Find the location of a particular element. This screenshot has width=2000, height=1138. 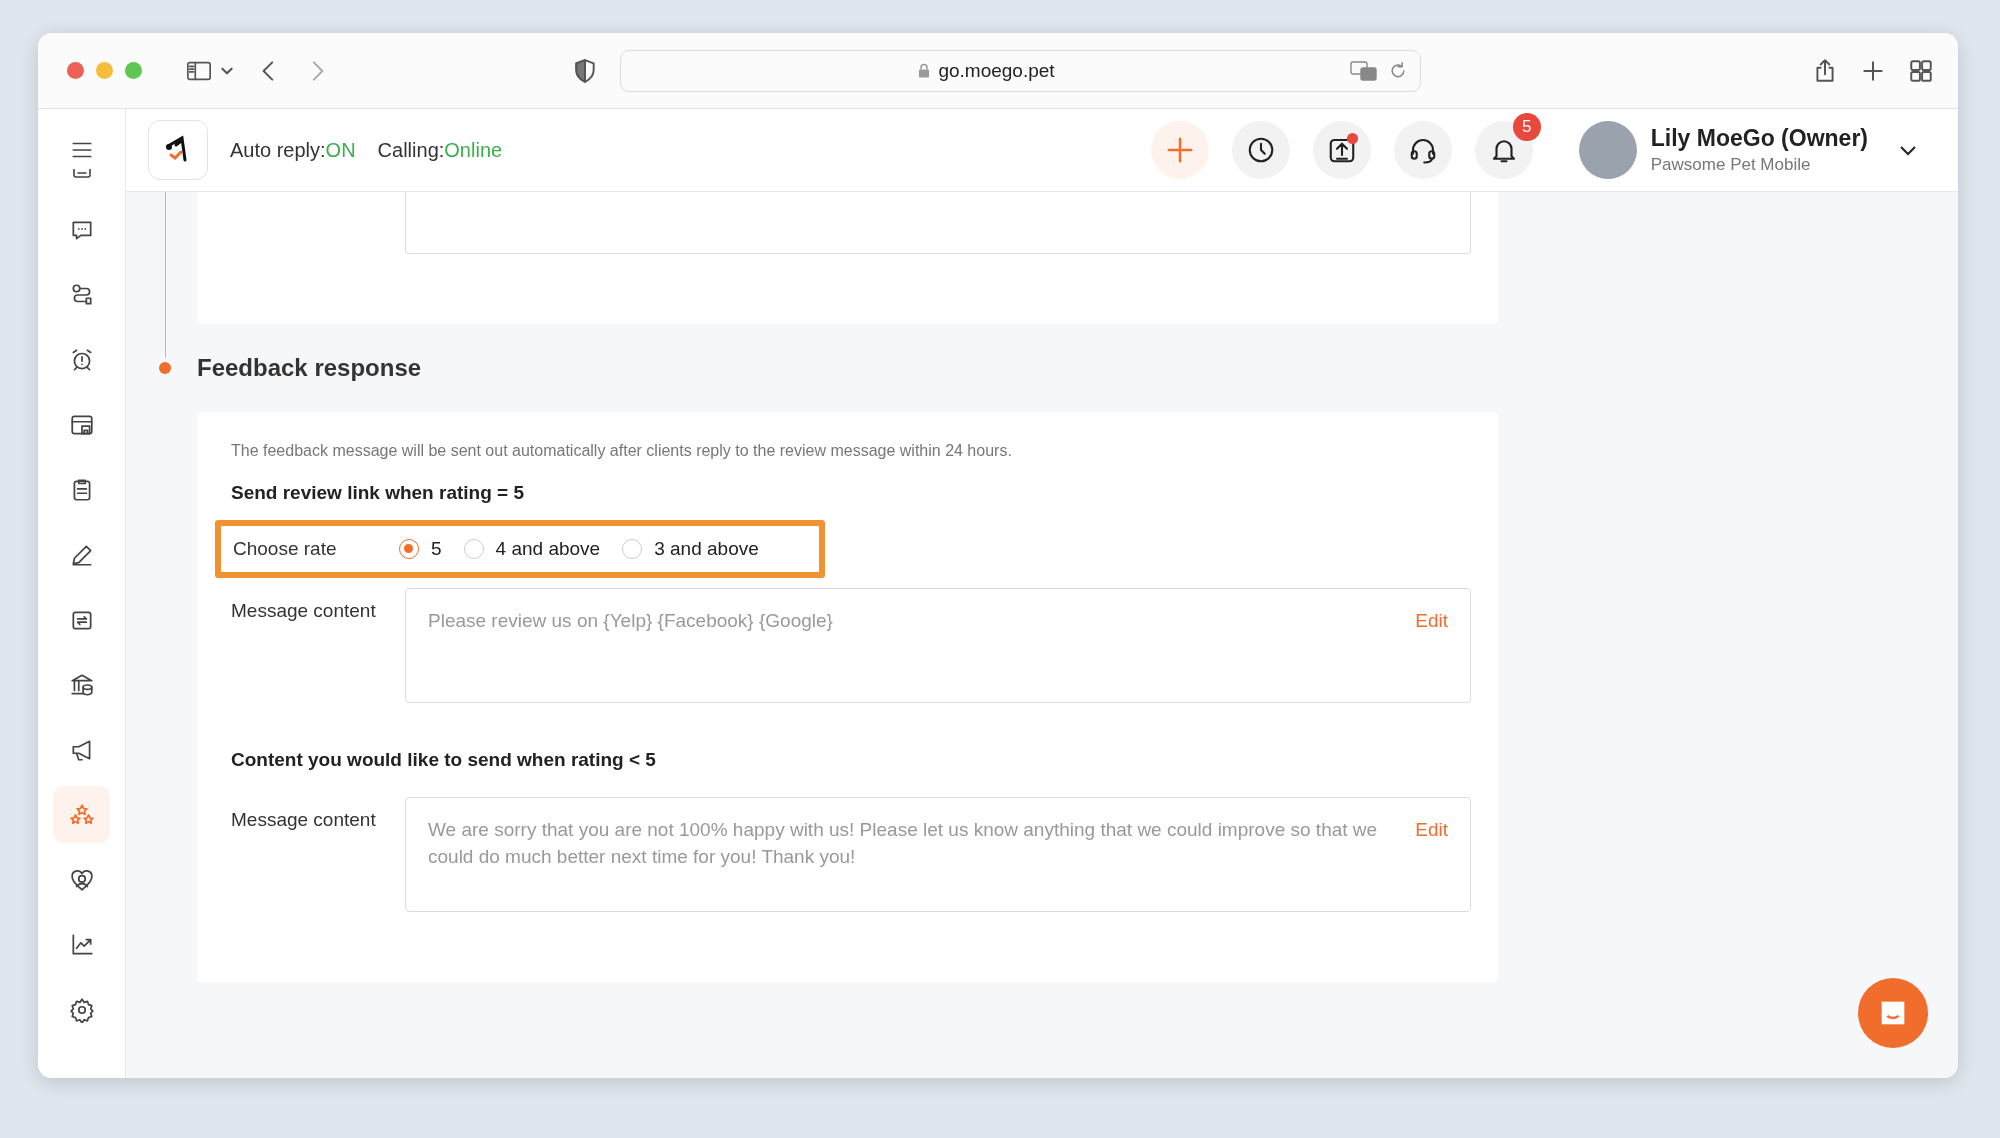

message-text: We are sorry that you are not 100% happy with us! Please let us know anything that we could improve so that we could do much better next time for you! Thank you! is located at coordinates (903, 843).